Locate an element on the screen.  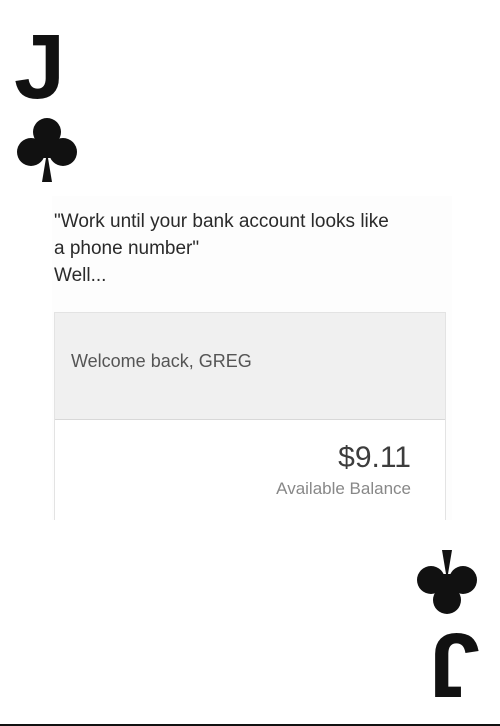
quote-line-1: "Work until your bank account looks like is located at coordinates (221, 221).